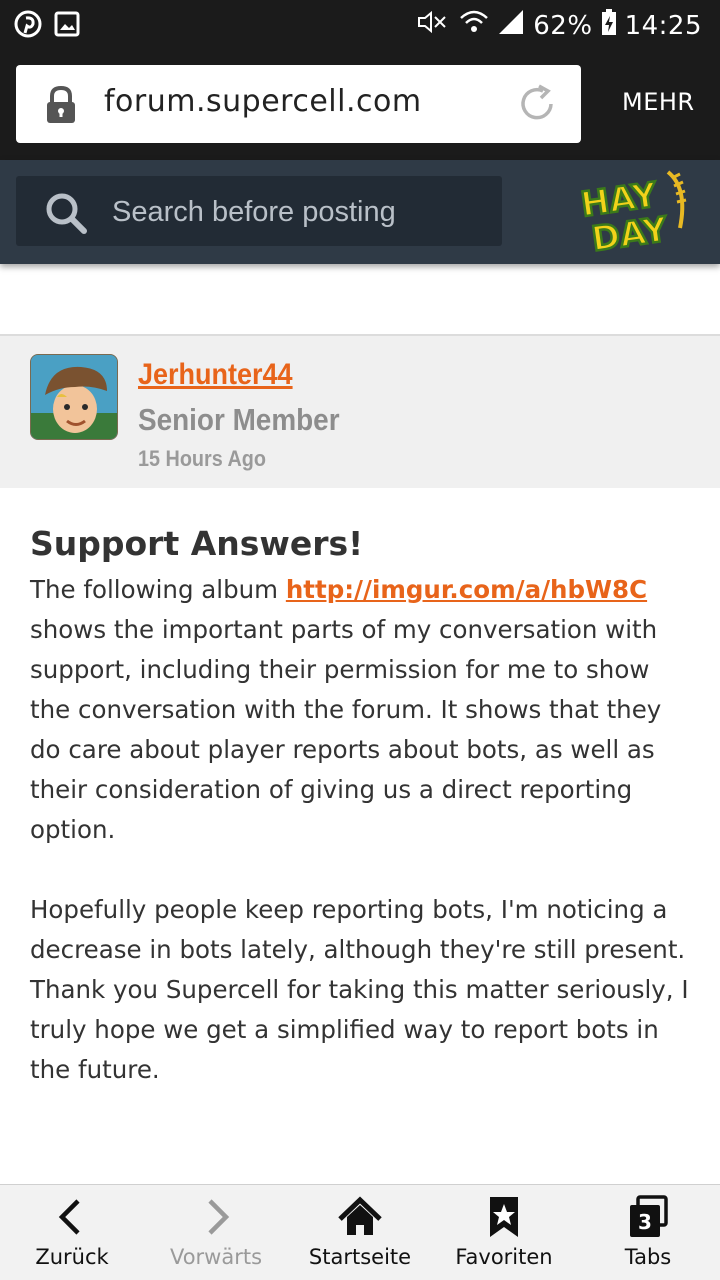 The image size is (720, 1280). I want to click on address-bar: forum.supercell.com, so click(298, 104).